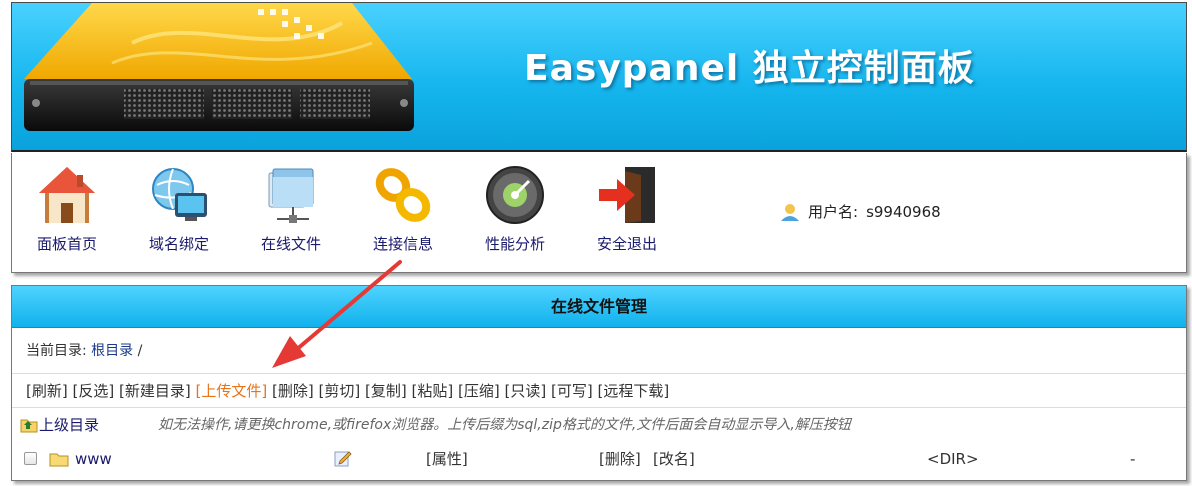 The width and height of the screenshot is (1192, 486). I want to click on server-logo-icon, so click(219, 67).